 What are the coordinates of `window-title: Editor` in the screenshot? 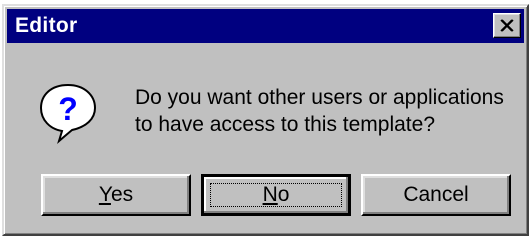 It's located at (46, 25).